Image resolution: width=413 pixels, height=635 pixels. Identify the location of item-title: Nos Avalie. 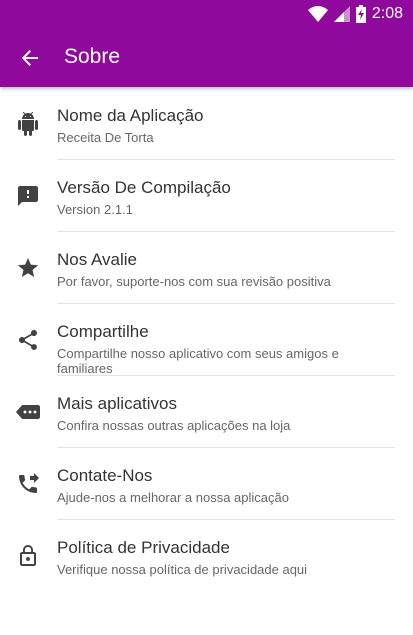
(97, 259).